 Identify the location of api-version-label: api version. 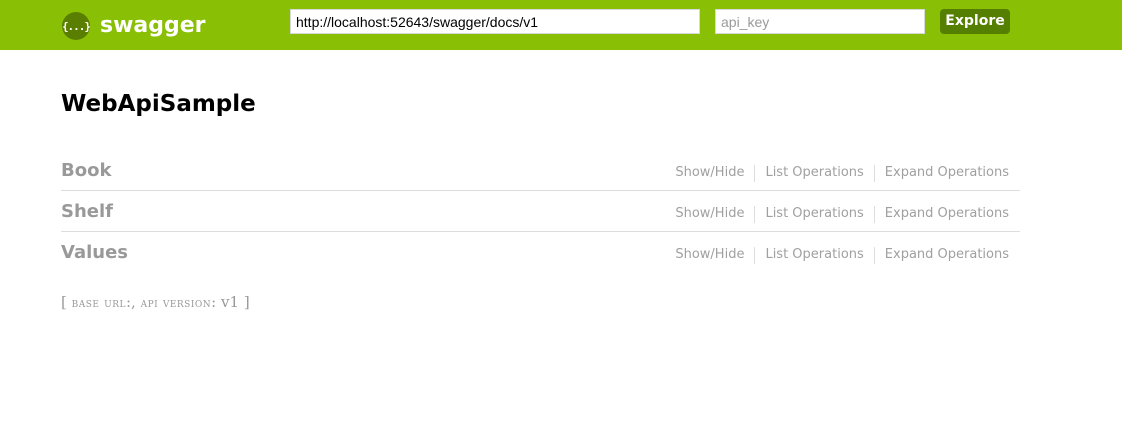
(176, 303).